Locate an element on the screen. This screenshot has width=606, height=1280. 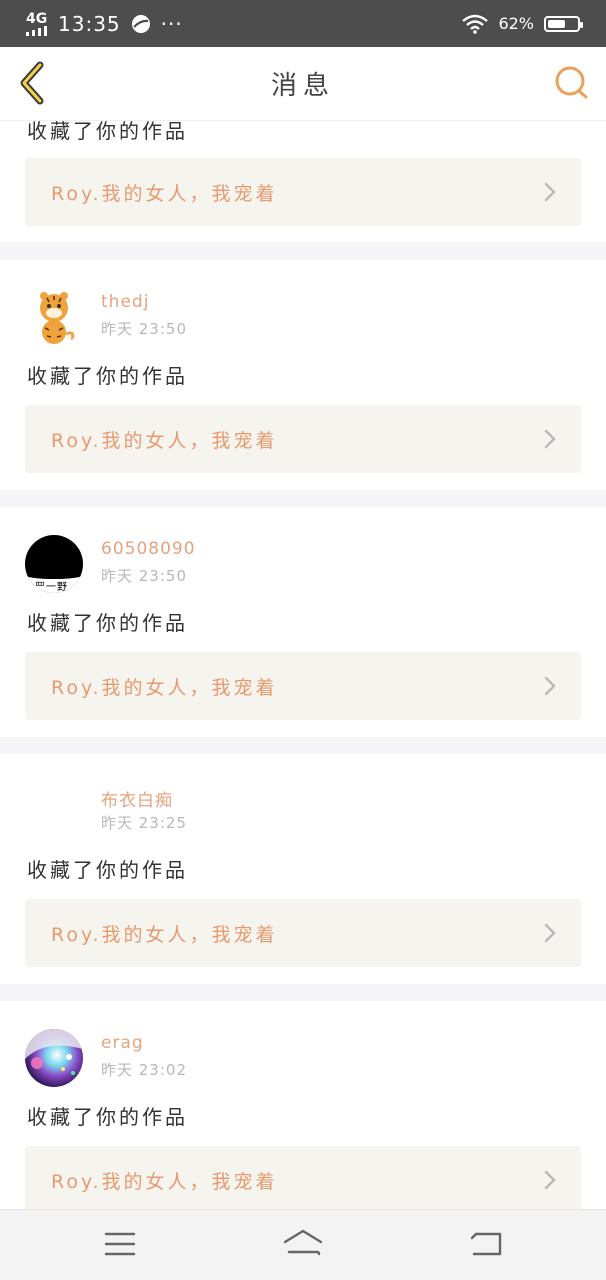
network-type: 4G is located at coordinates (37, 18).